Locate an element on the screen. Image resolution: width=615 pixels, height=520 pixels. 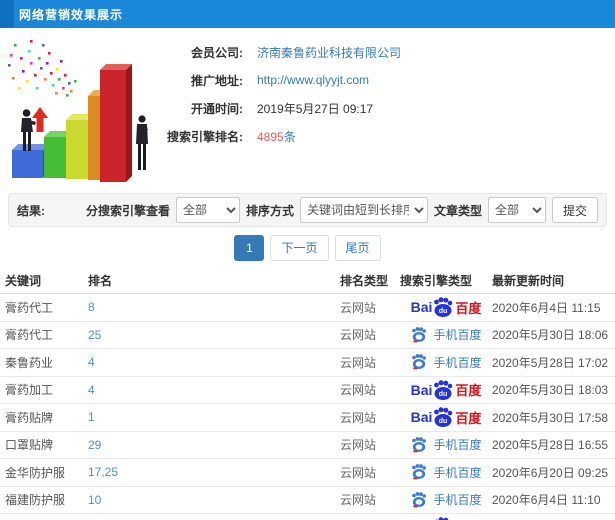
header-rank-type: 排名类型 is located at coordinates (364, 281).